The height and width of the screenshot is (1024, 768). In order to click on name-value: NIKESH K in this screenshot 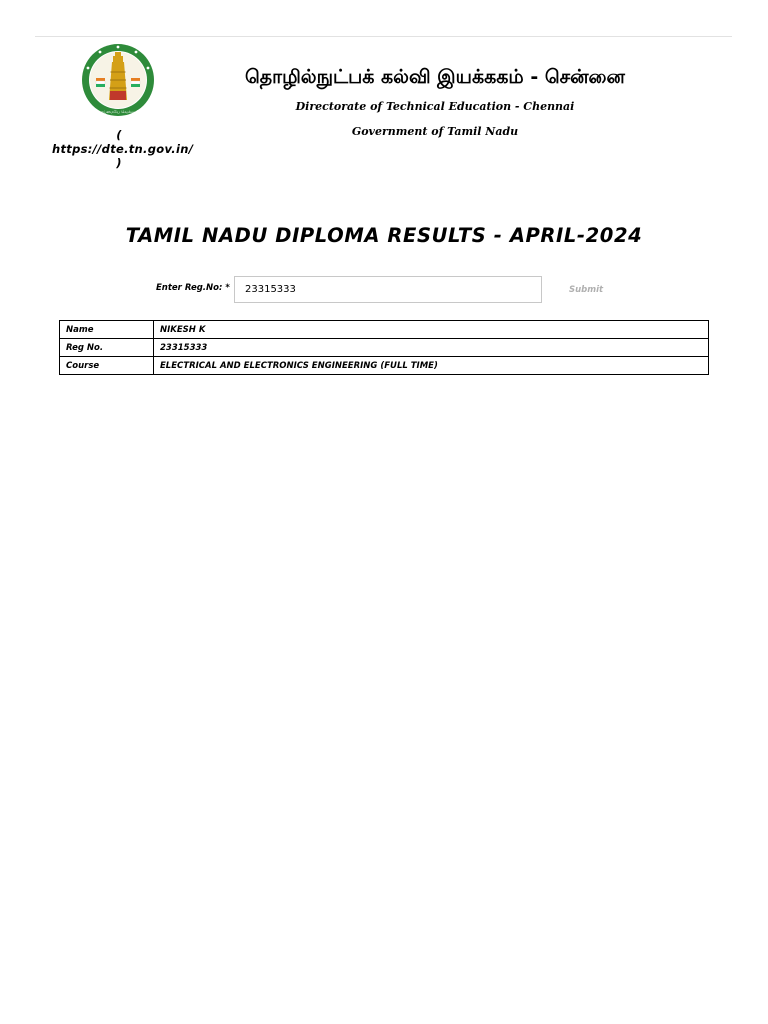, I will do `click(431, 329)`.